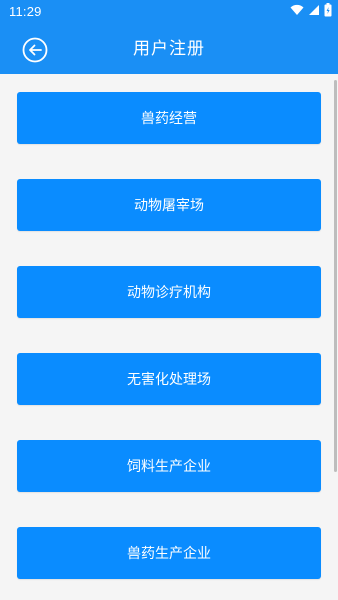 The image size is (338, 600). I want to click on wifi-icon, so click(297, 12).